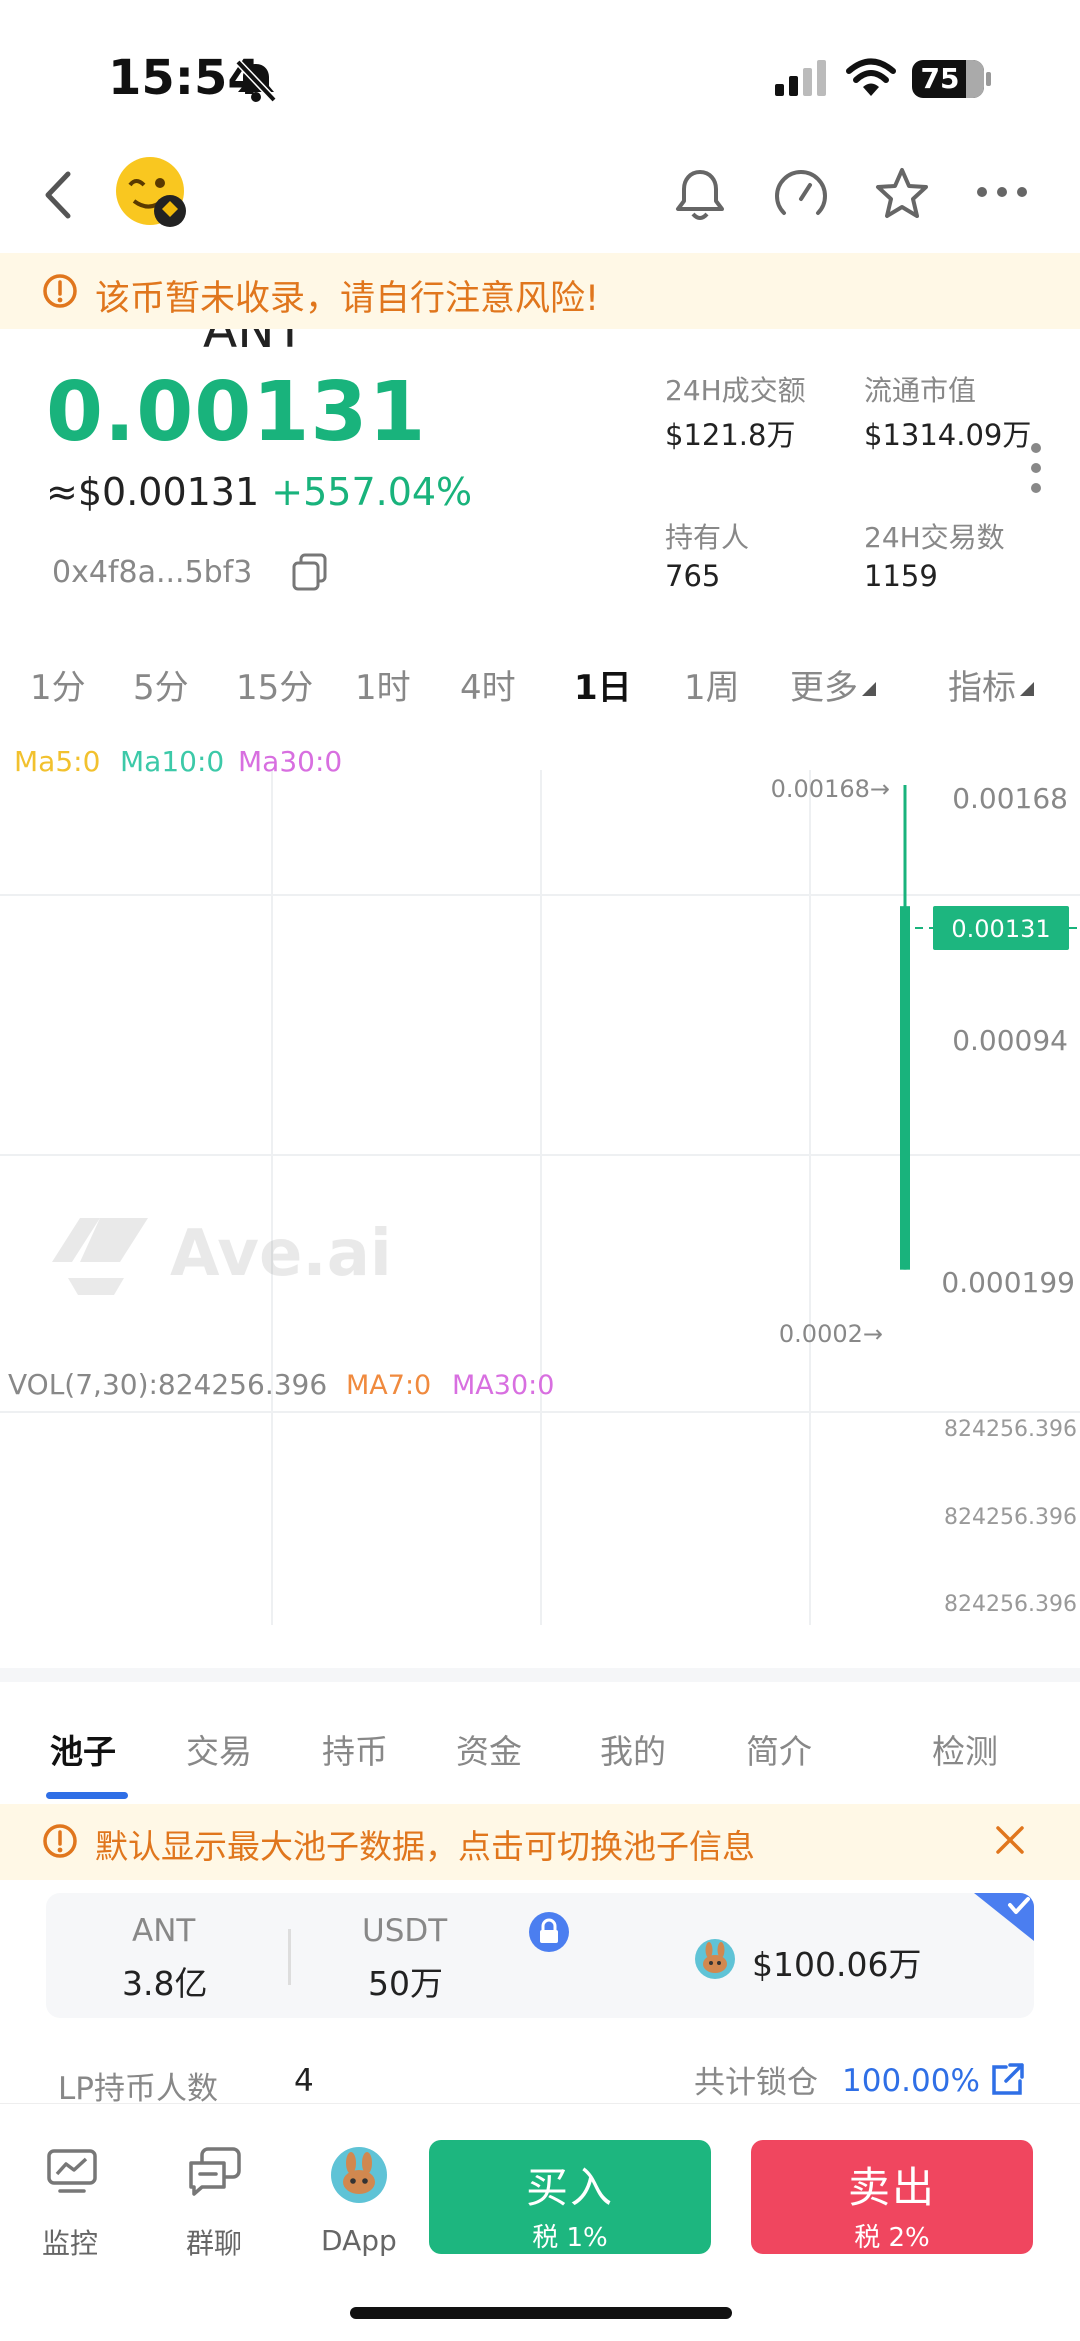 The width and height of the screenshot is (1080, 2341). I want to click on lp-holders-label: LP持币人数, so click(138, 2089).